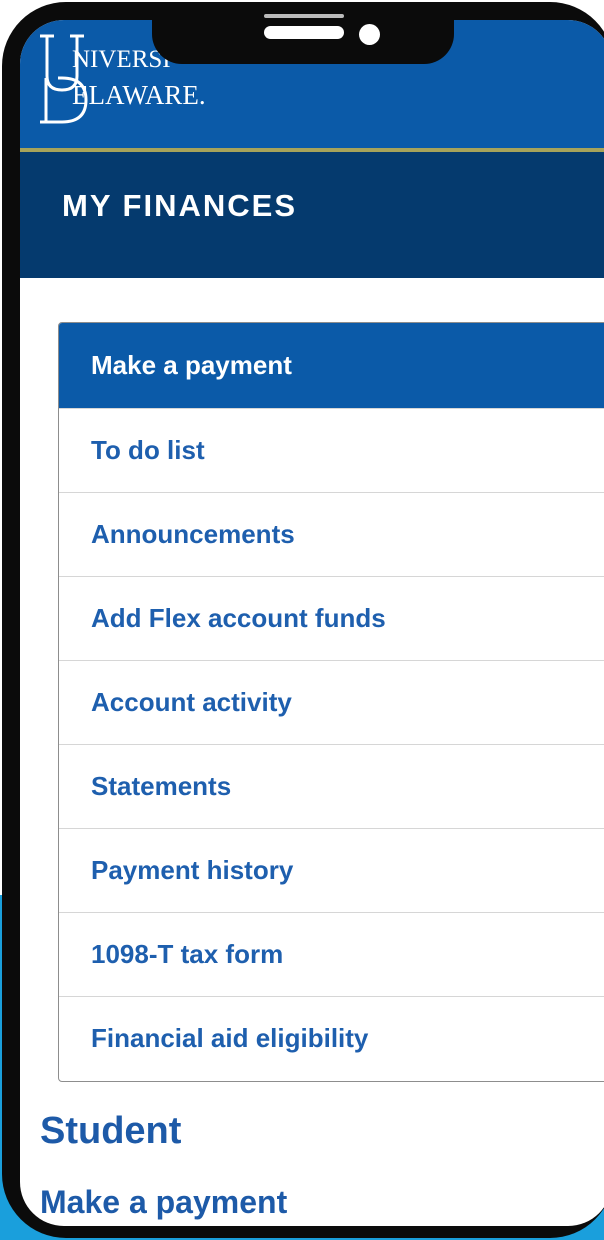 This screenshot has height=1240, width=604. What do you see at coordinates (331, 870) in the screenshot?
I see `menu-item-payment-history: Payment history` at bounding box center [331, 870].